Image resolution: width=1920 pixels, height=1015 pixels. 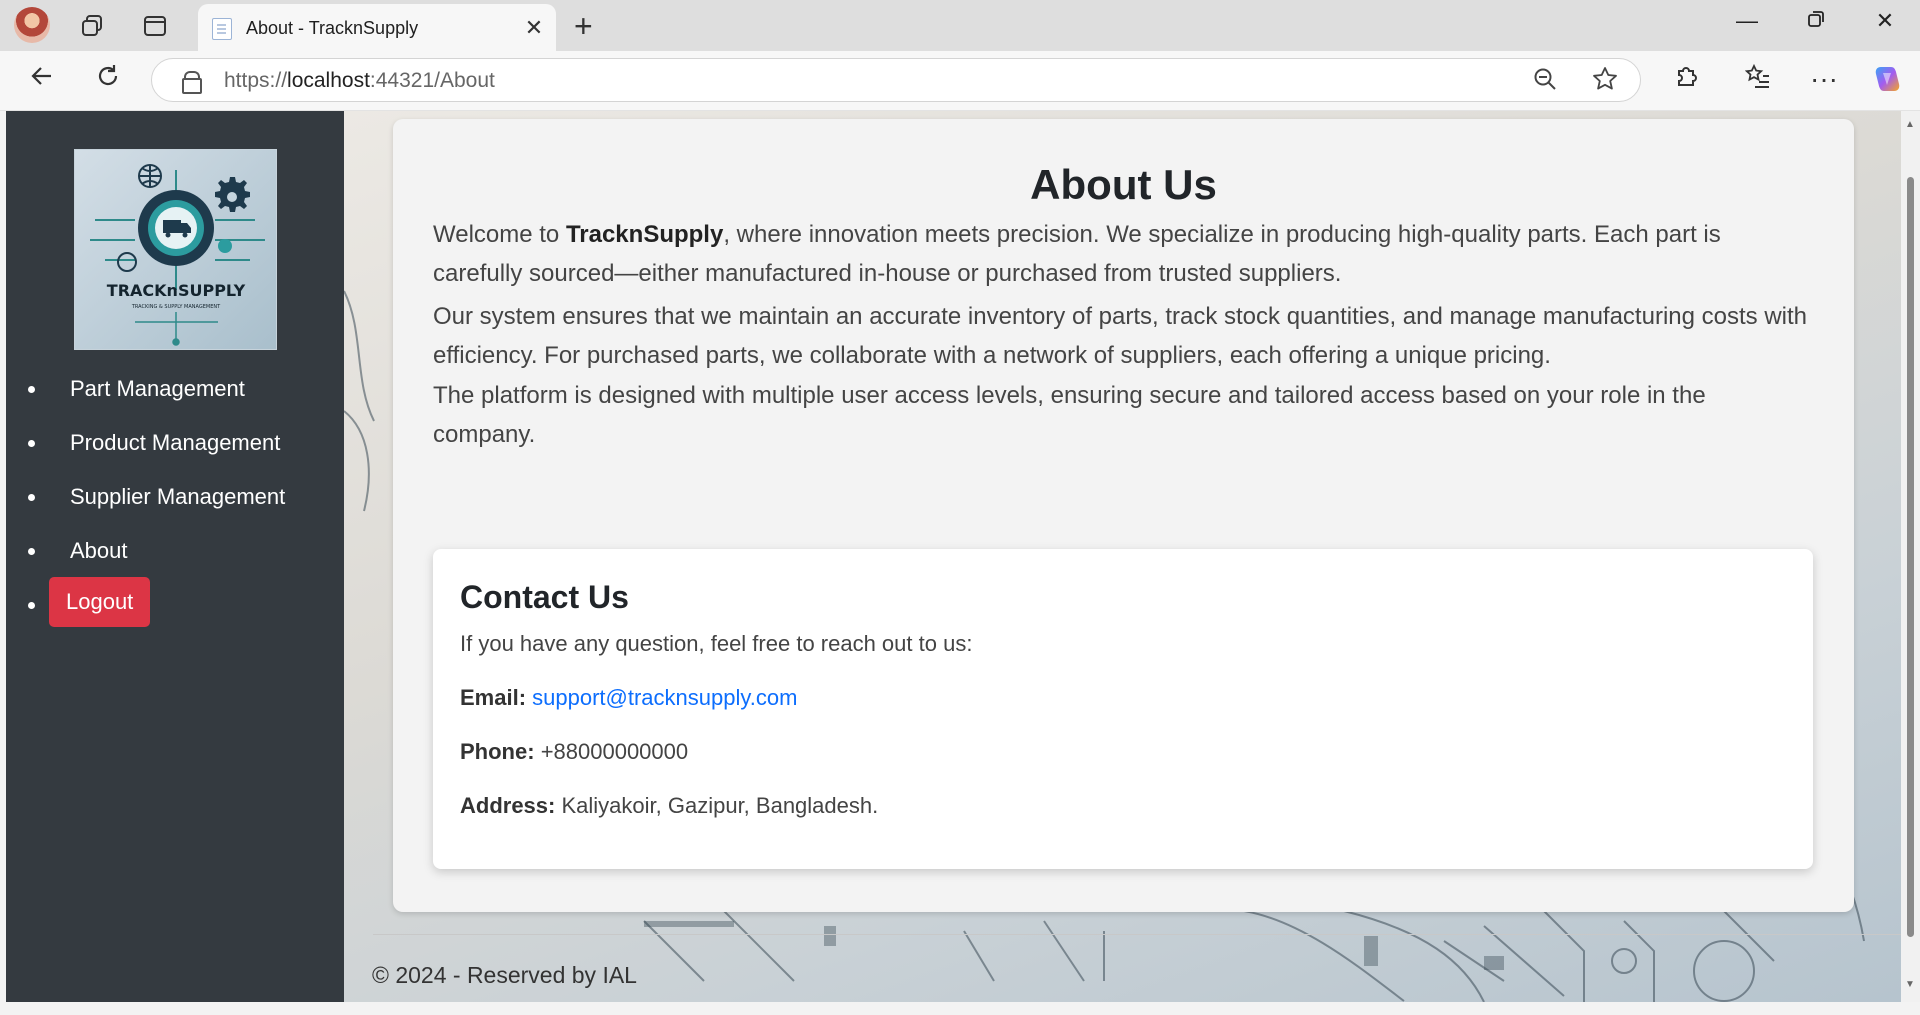 What do you see at coordinates (960, 25) in the screenshot?
I see `browser-tab-bar: About - TracknSupply ✕ + — ✕` at bounding box center [960, 25].